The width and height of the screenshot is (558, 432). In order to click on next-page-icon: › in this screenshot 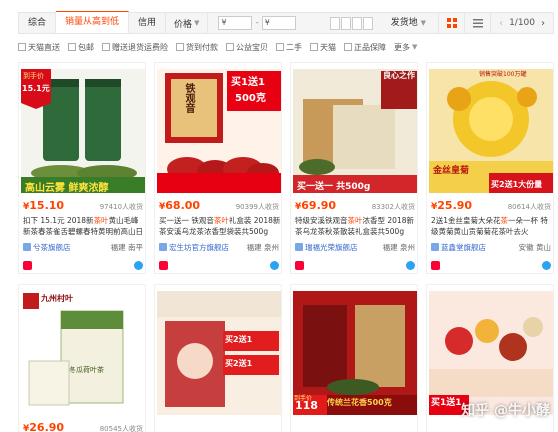, I will do `click(543, 23)`.